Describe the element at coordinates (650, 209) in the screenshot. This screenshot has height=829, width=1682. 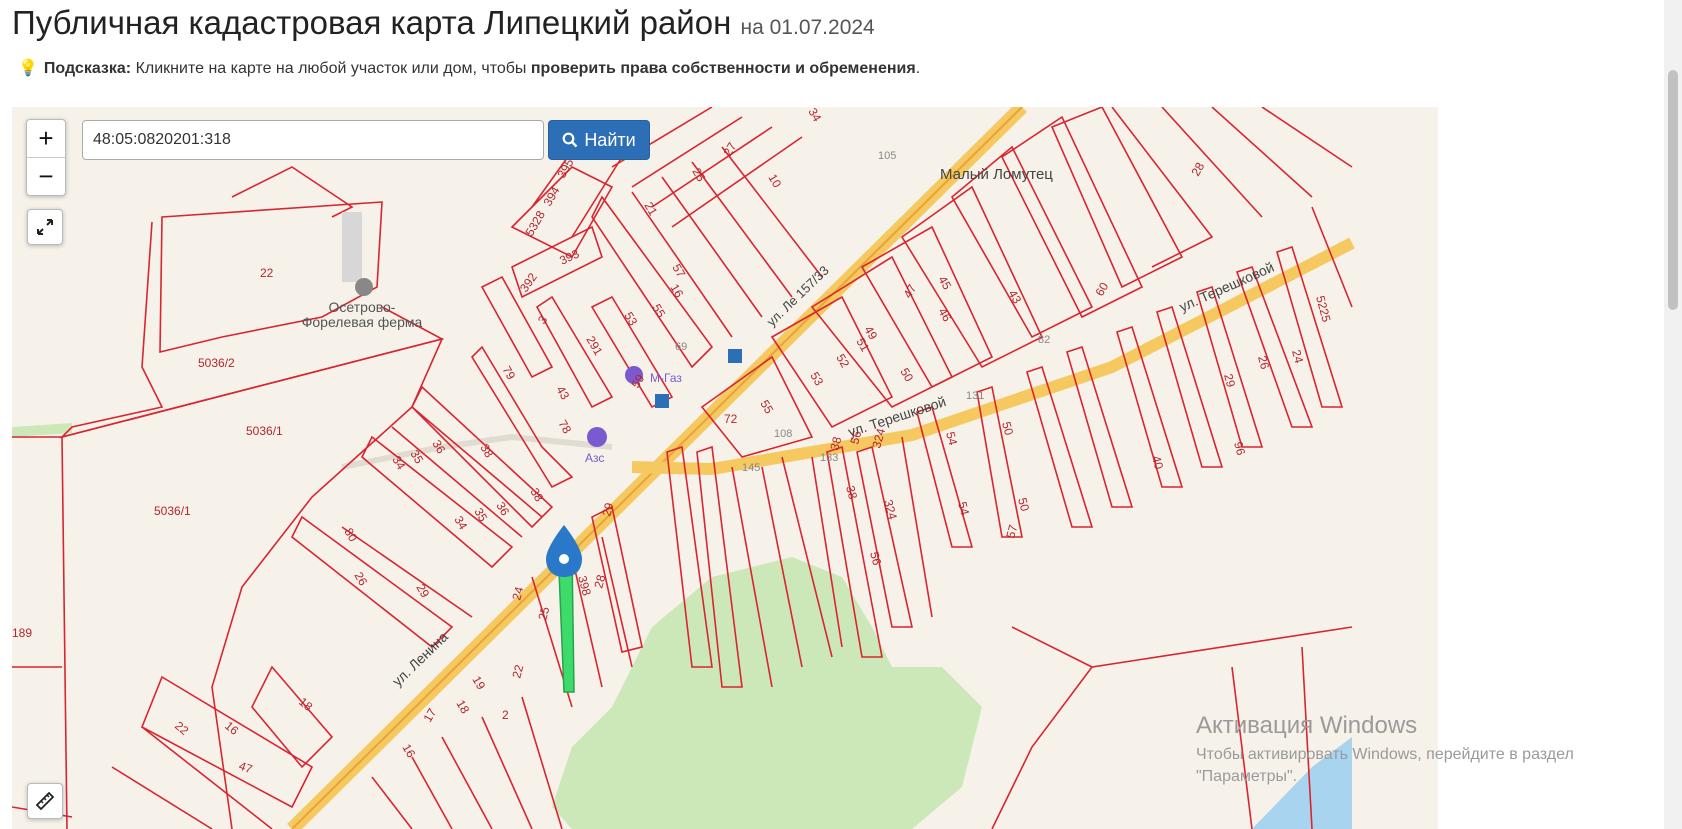
I see `parcel-number: 21` at that location.